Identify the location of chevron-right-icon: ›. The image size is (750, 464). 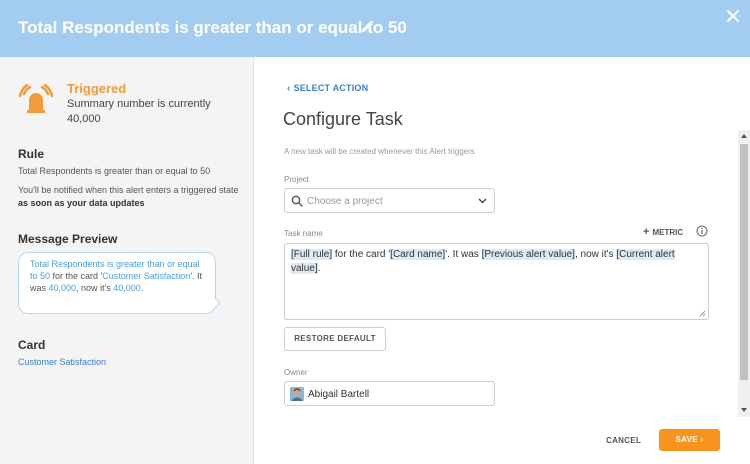
(702, 439).